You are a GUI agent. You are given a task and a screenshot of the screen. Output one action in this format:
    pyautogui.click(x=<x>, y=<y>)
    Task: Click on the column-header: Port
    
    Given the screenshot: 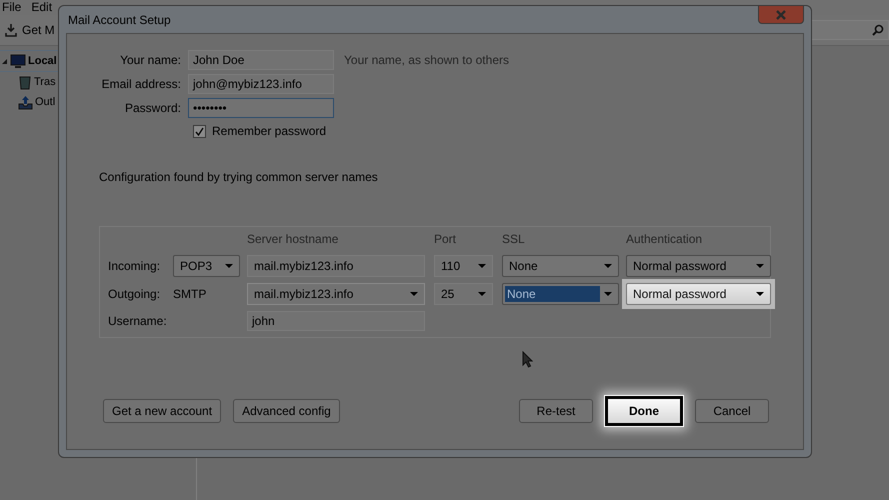 What is the action you would take?
    pyautogui.click(x=446, y=239)
    